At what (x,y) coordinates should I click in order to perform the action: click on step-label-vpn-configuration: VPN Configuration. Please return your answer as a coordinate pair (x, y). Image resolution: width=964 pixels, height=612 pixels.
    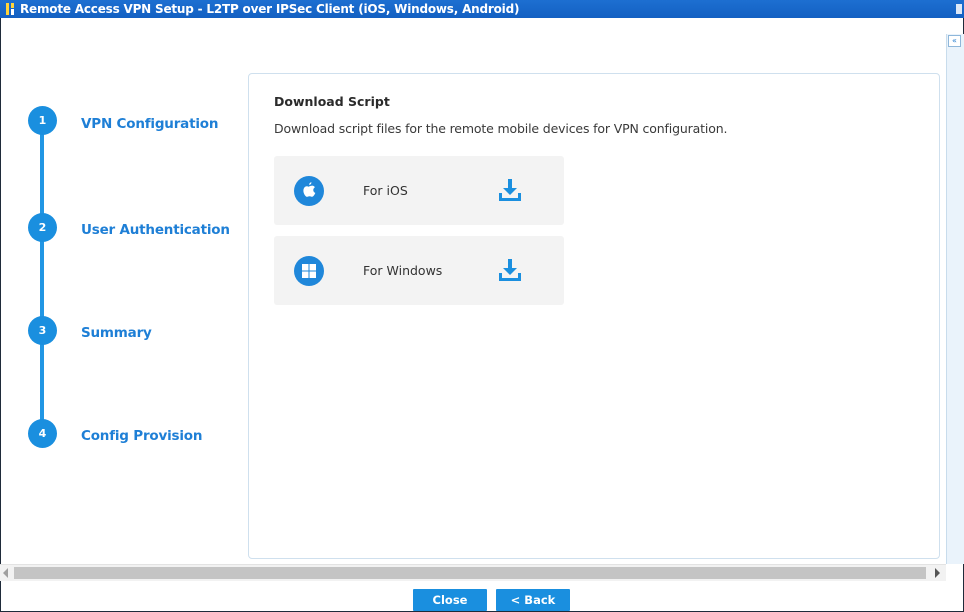
    Looking at the image, I should click on (149, 124).